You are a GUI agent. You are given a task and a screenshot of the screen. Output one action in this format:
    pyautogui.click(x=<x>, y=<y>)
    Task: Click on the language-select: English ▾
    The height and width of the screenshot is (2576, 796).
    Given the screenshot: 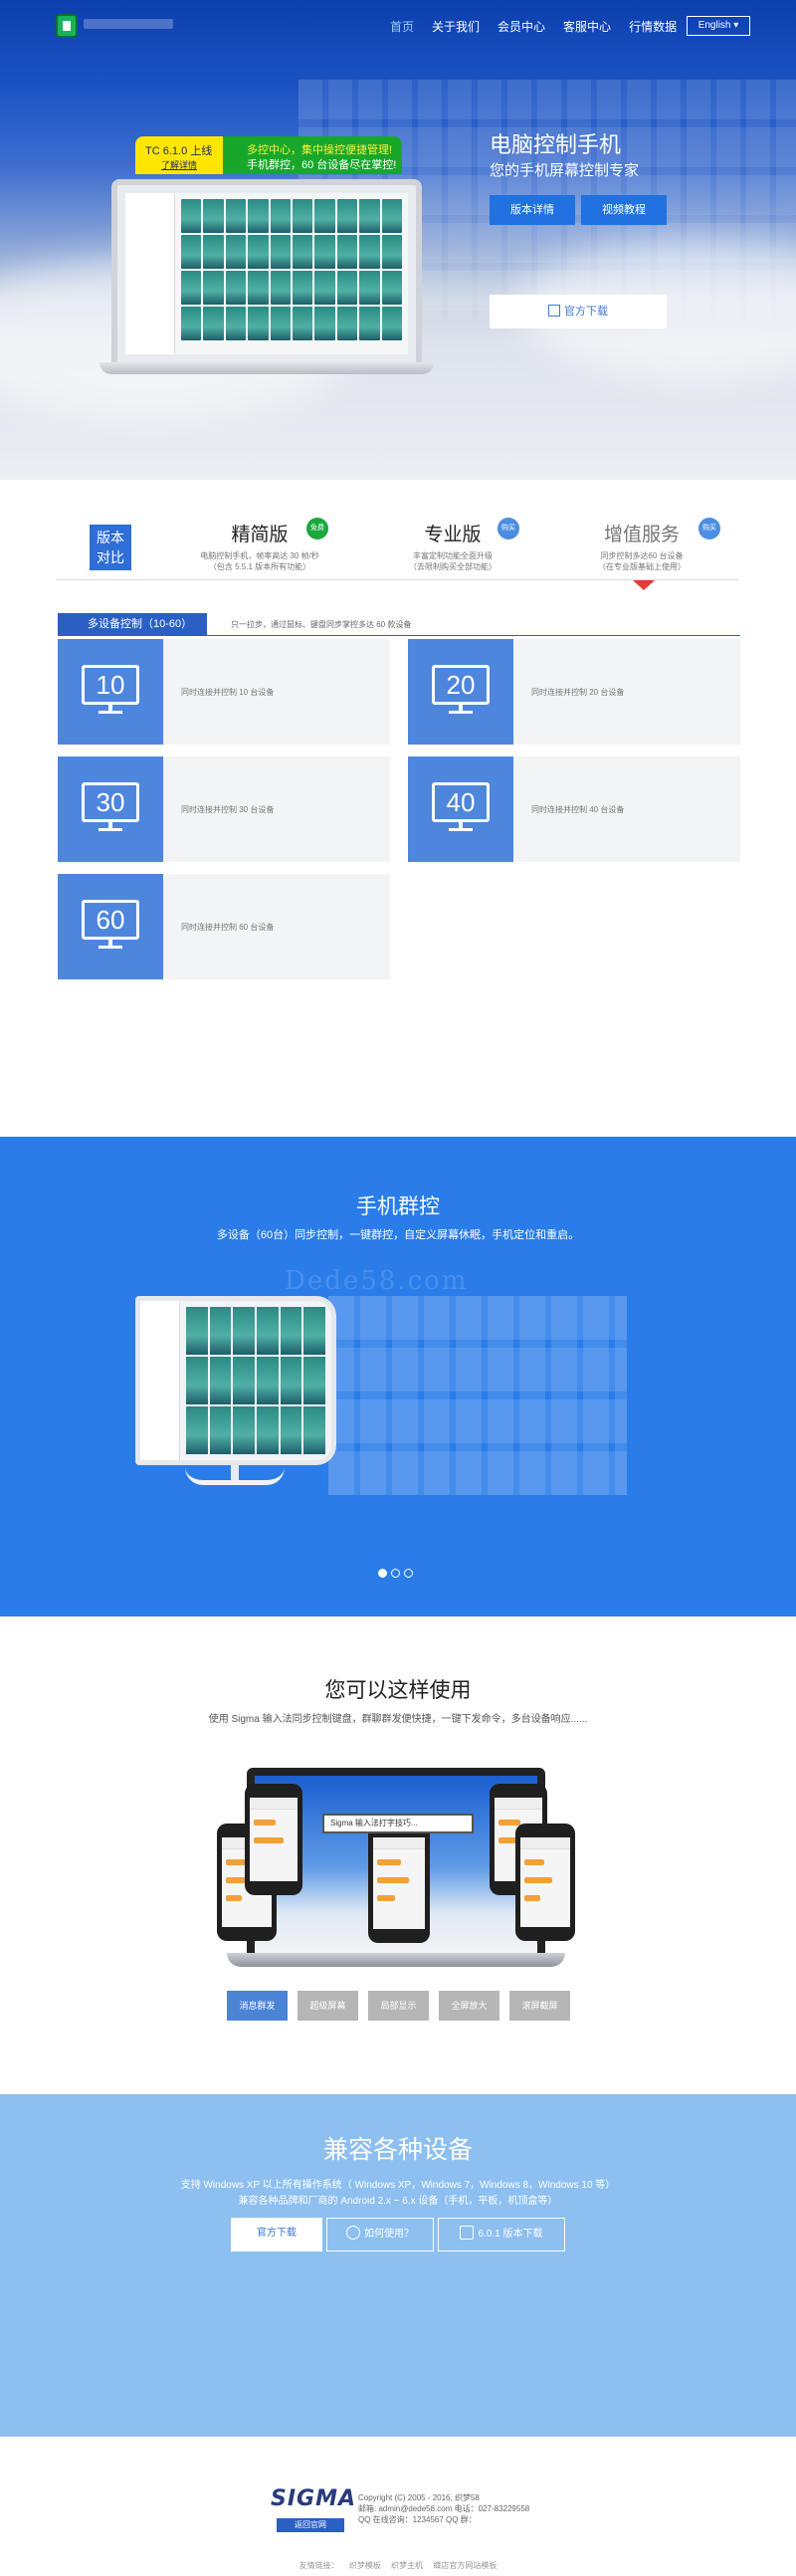 What is the action you would take?
    pyautogui.click(x=718, y=26)
    